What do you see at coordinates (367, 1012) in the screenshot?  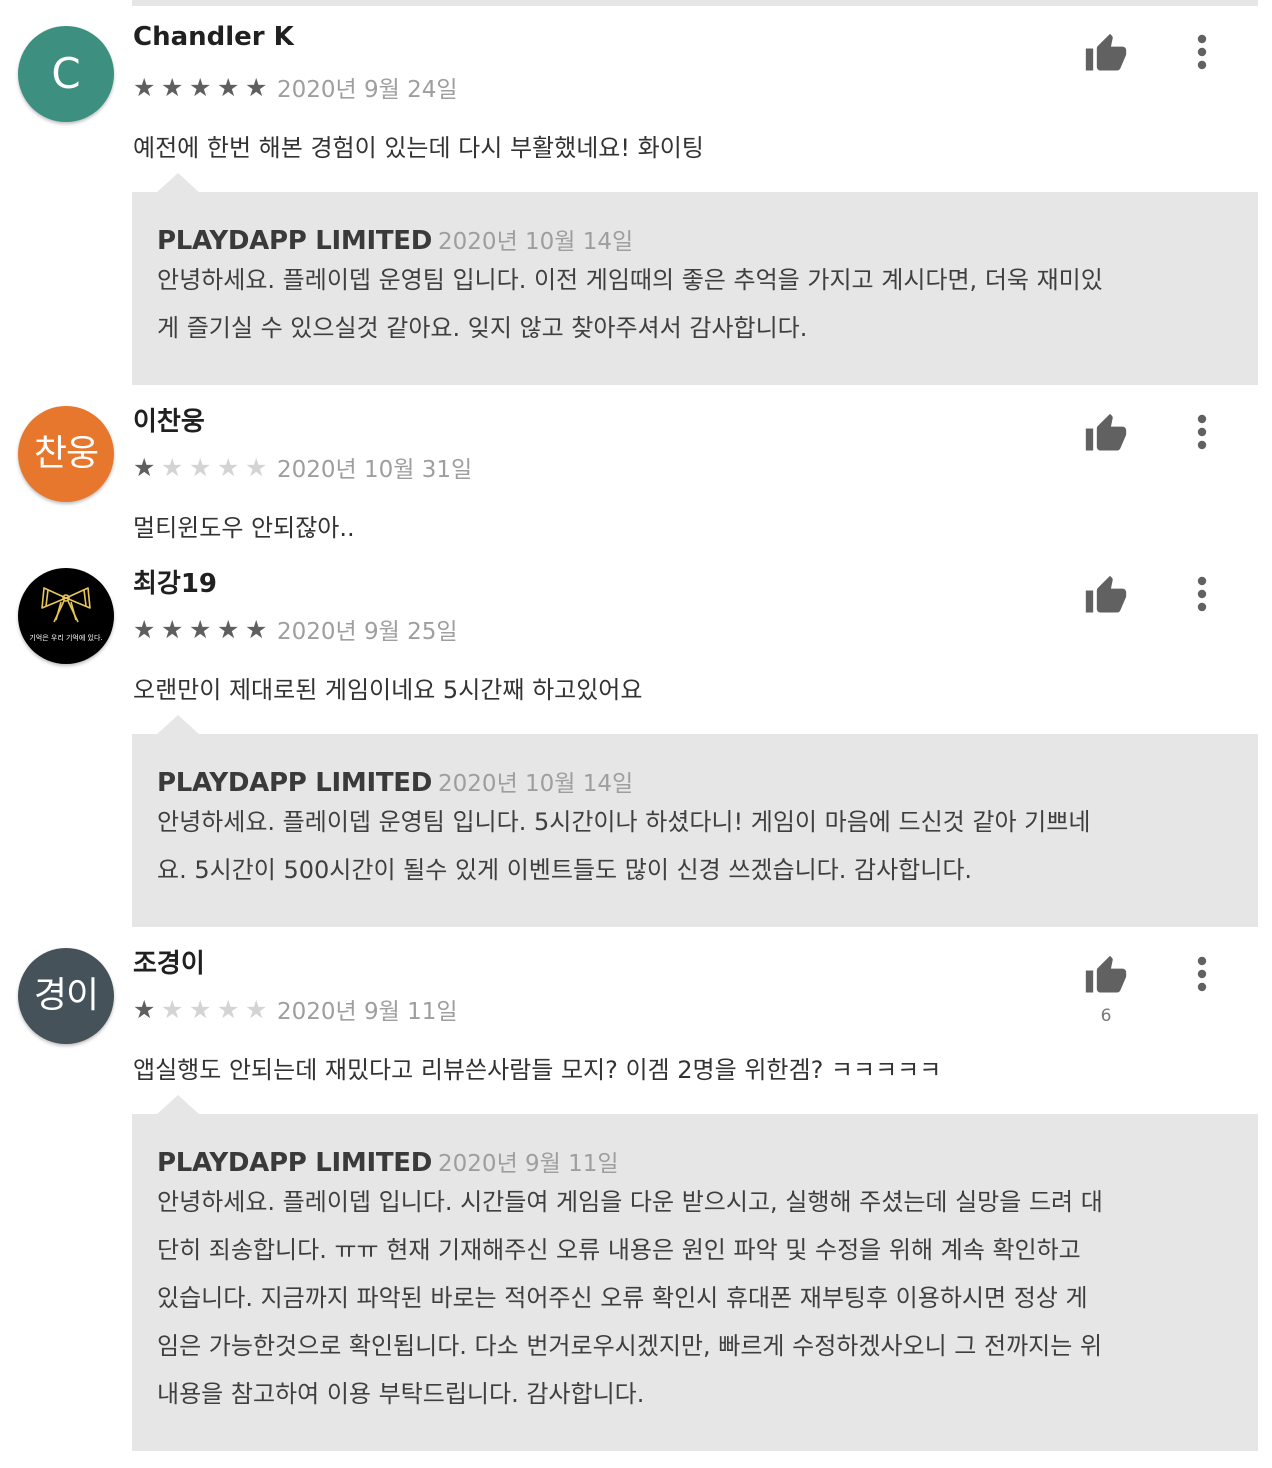 I see `review-date: 2020년 9월 11일` at bounding box center [367, 1012].